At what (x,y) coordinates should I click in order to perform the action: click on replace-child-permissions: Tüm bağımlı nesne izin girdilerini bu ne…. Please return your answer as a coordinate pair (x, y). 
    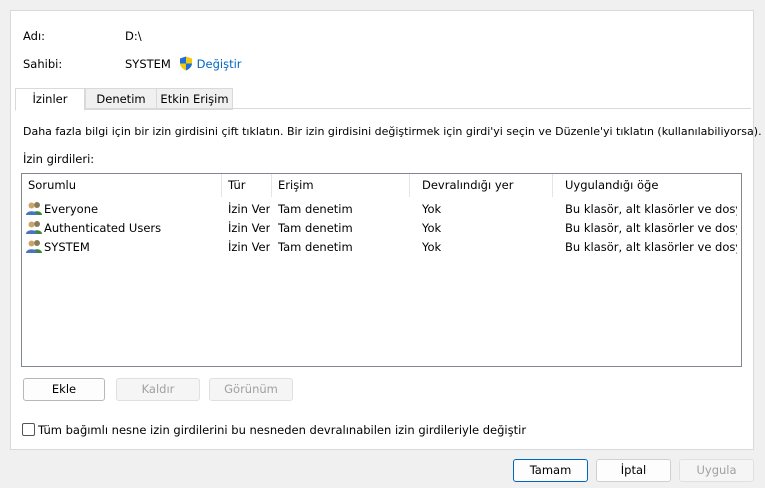
    Looking at the image, I should click on (274, 430).